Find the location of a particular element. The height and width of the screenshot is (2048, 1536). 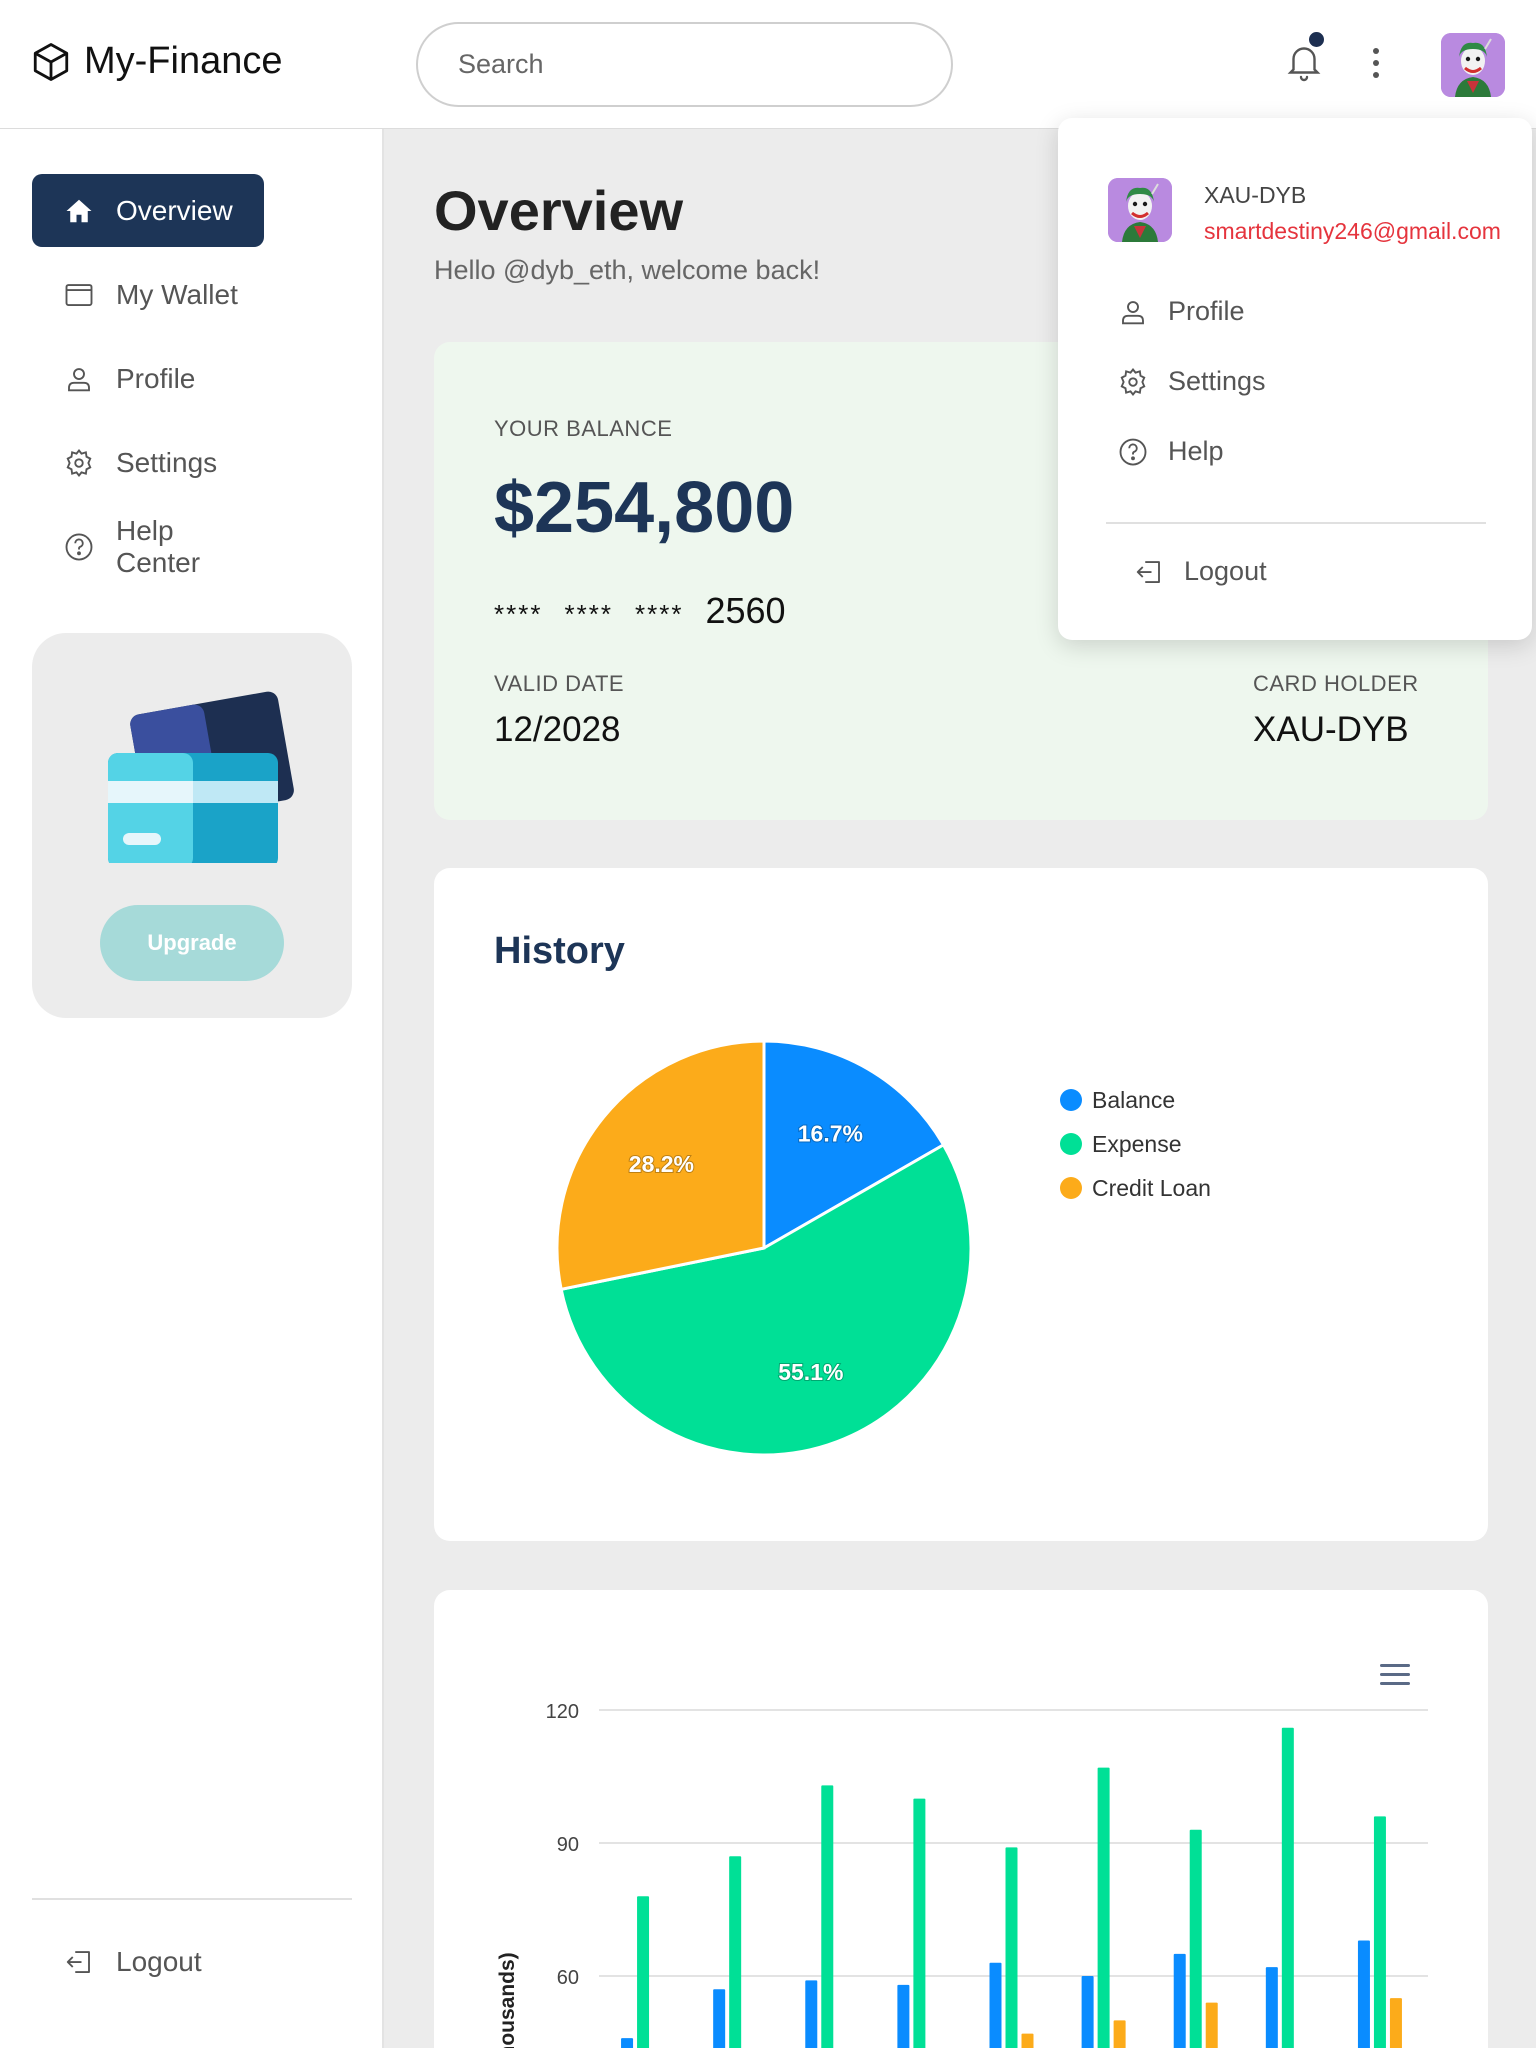

sidebar-item-overview: Overview is located at coordinates (148, 210).